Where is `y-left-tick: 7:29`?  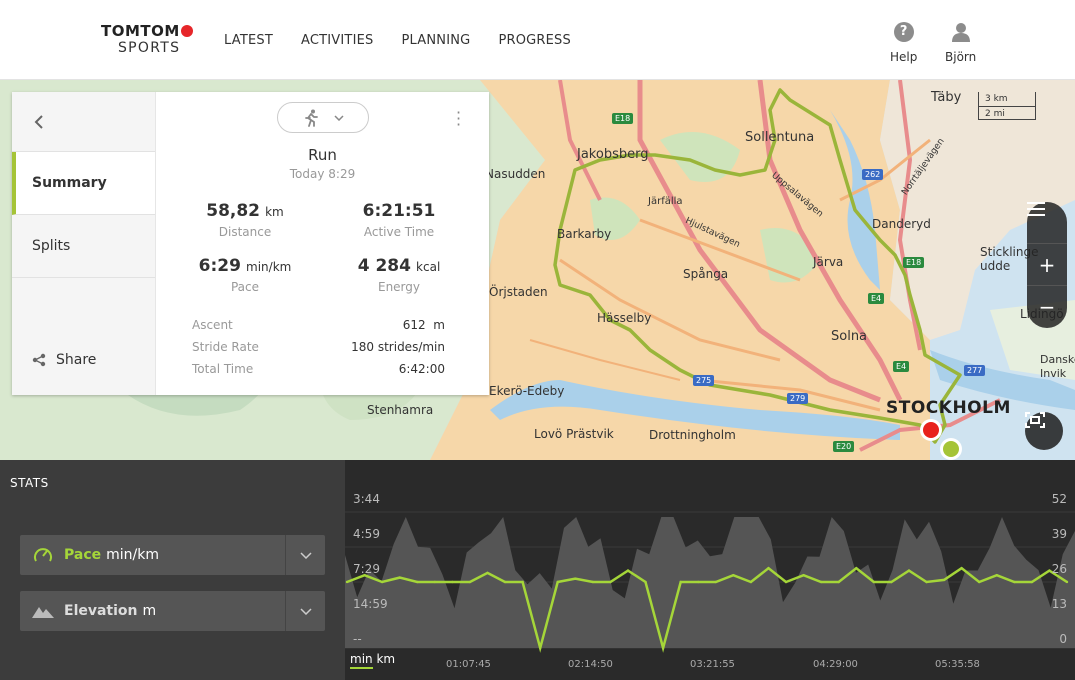 y-left-tick: 7:29 is located at coordinates (366, 569).